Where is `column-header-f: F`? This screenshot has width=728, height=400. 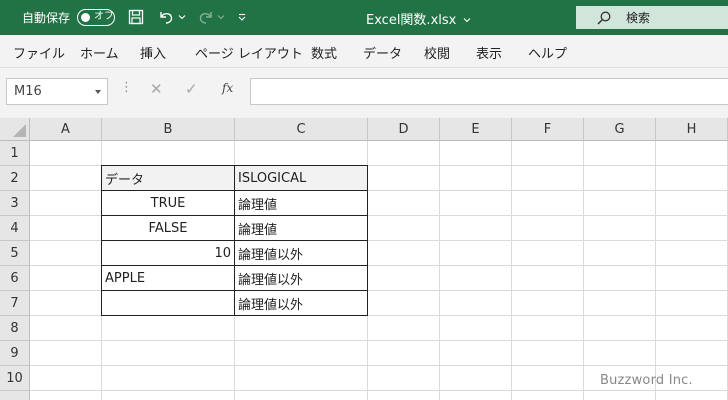 column-header-f: F is located at coordinates (548, 129).